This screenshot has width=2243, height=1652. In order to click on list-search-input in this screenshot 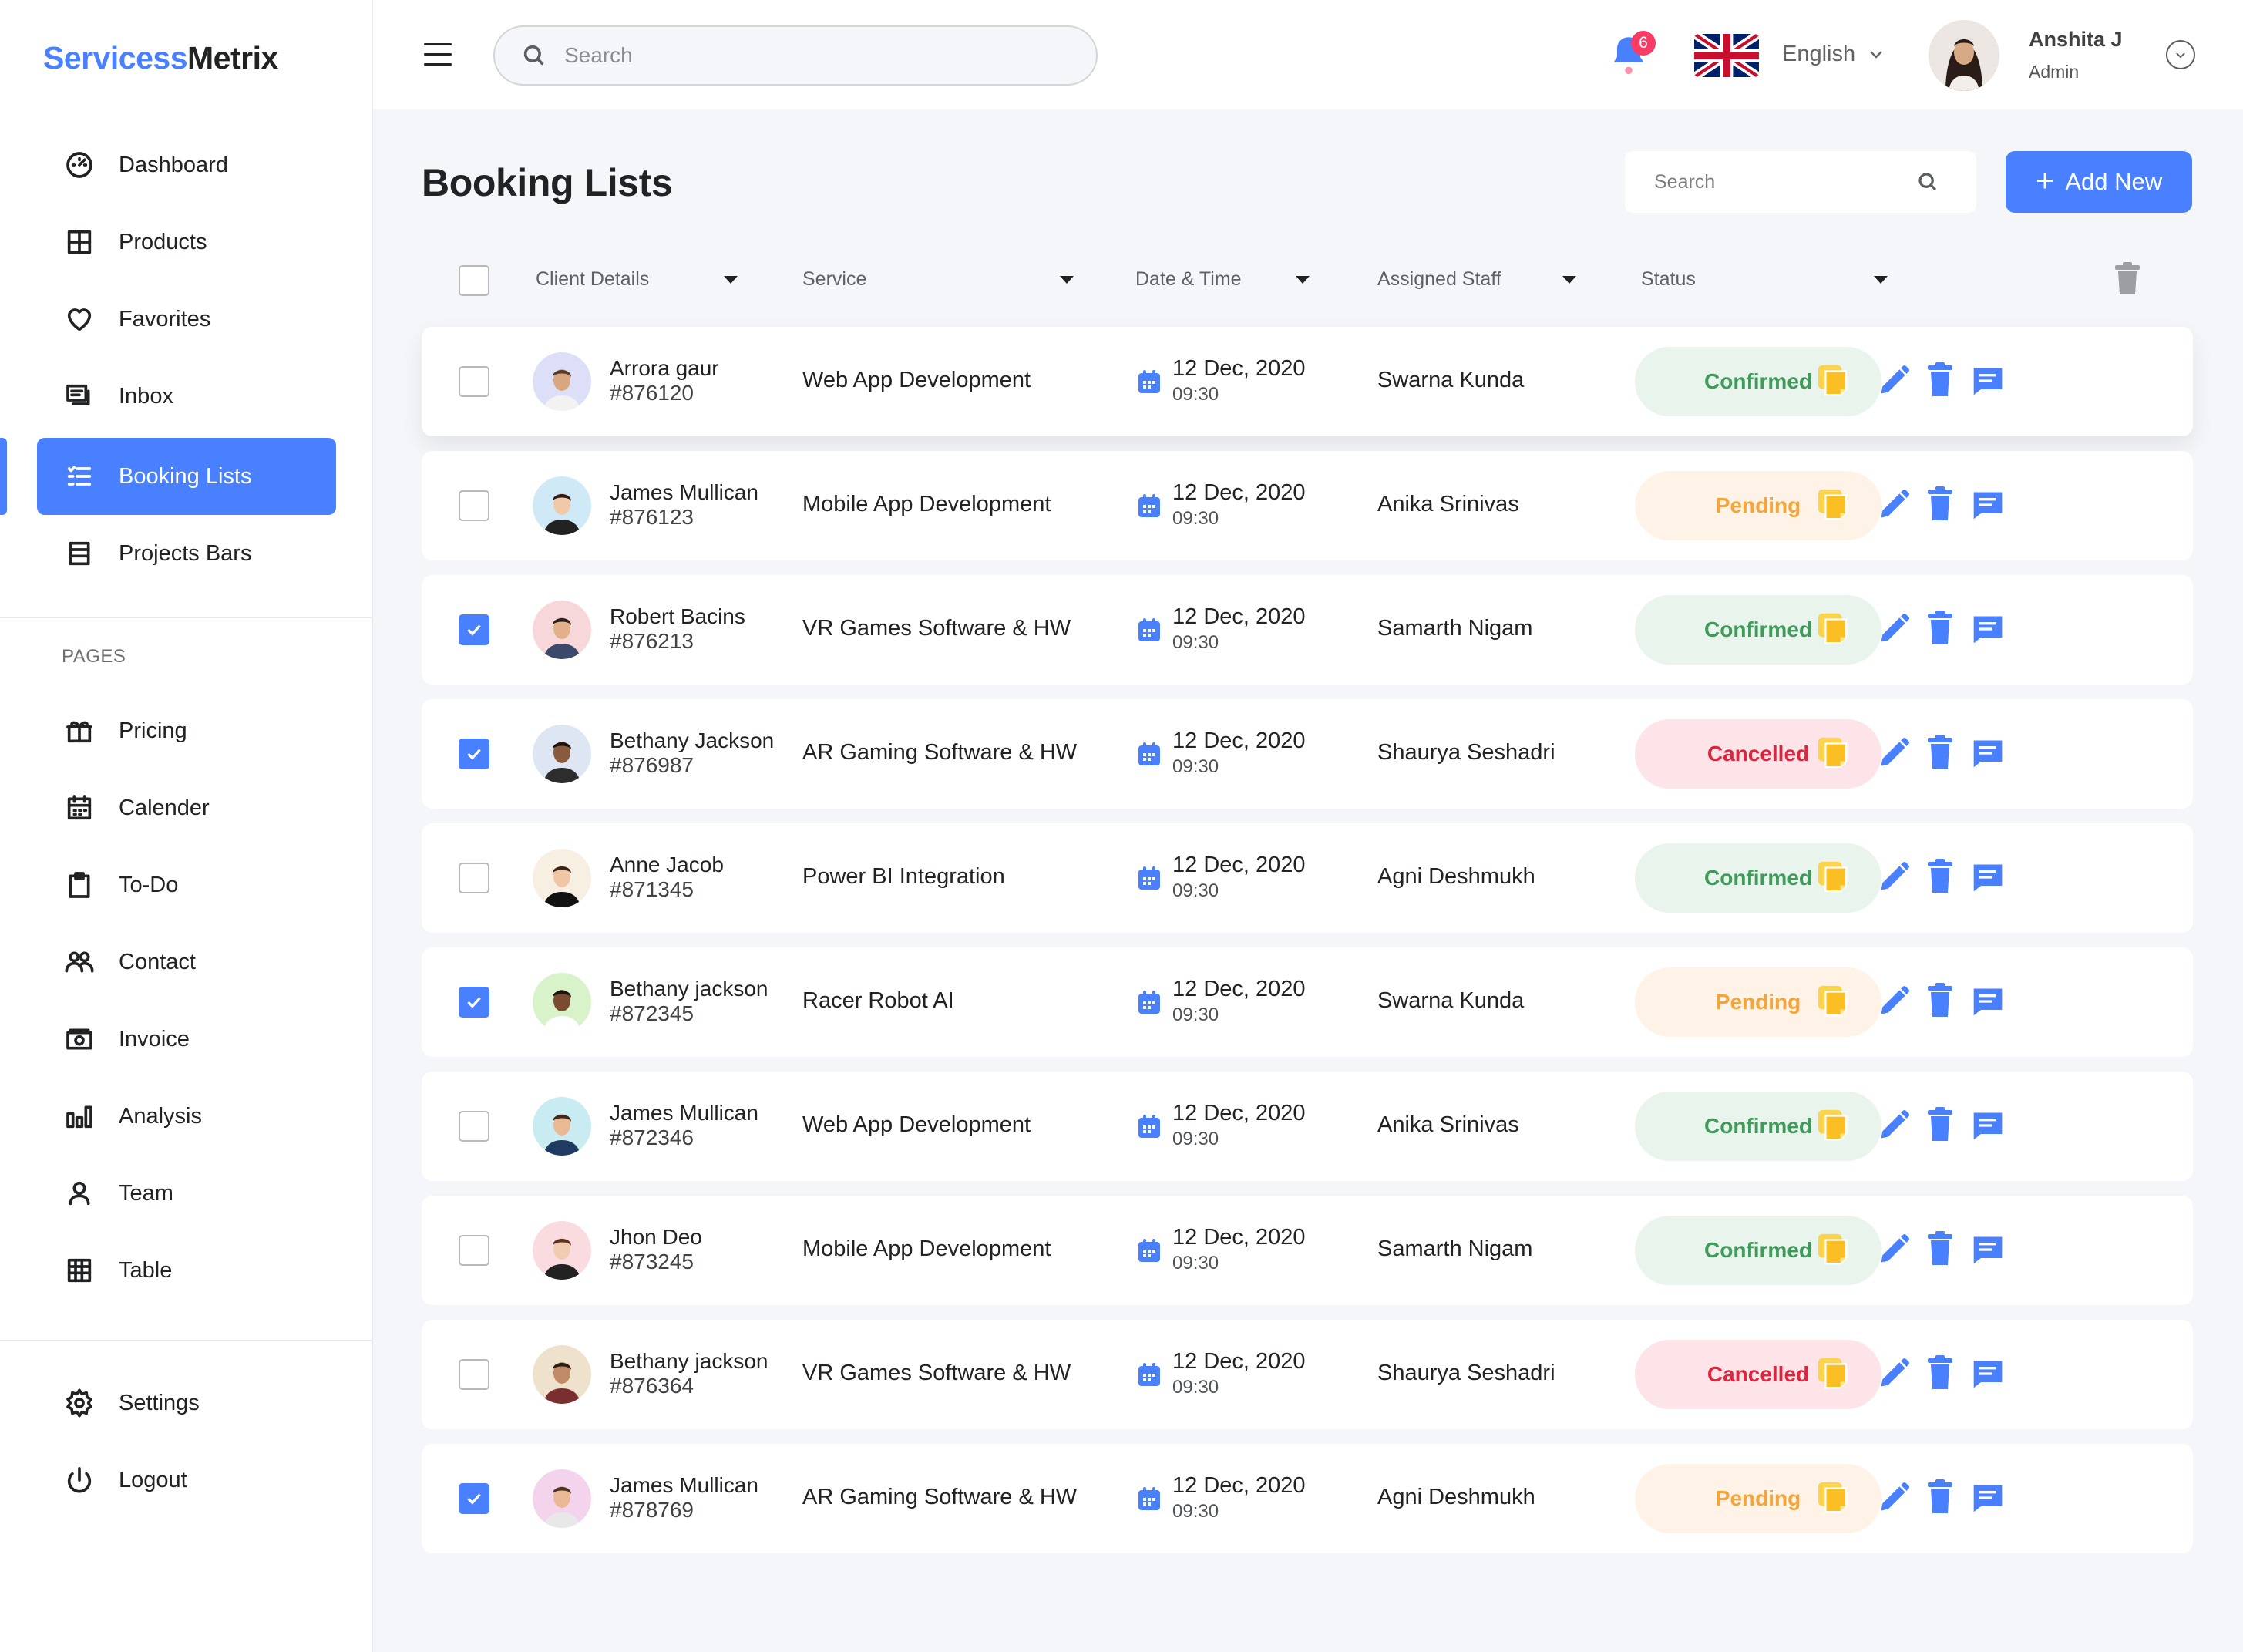, I will do `click(1785, 181)`.